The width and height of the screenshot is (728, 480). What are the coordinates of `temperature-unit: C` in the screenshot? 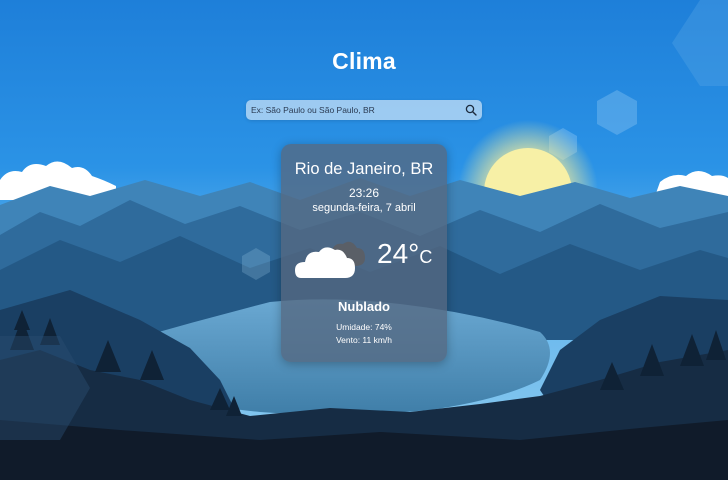 It's located at (426, 257).